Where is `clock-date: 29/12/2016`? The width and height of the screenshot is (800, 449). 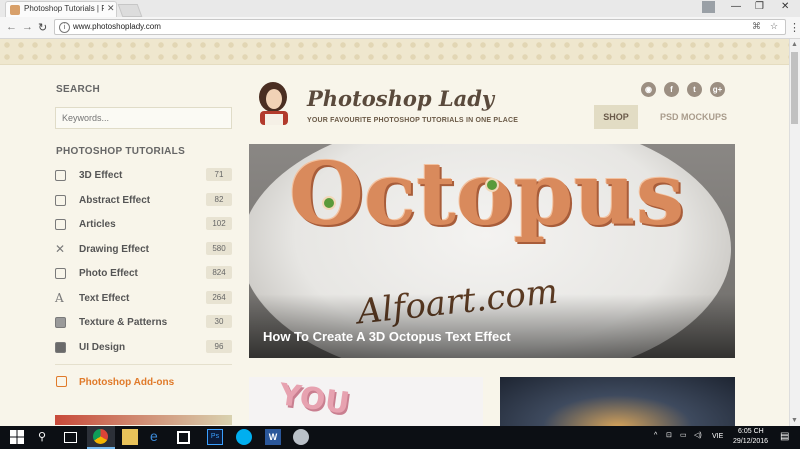 clock-date: 29/12/2016 is located at coordinates (750, 441).